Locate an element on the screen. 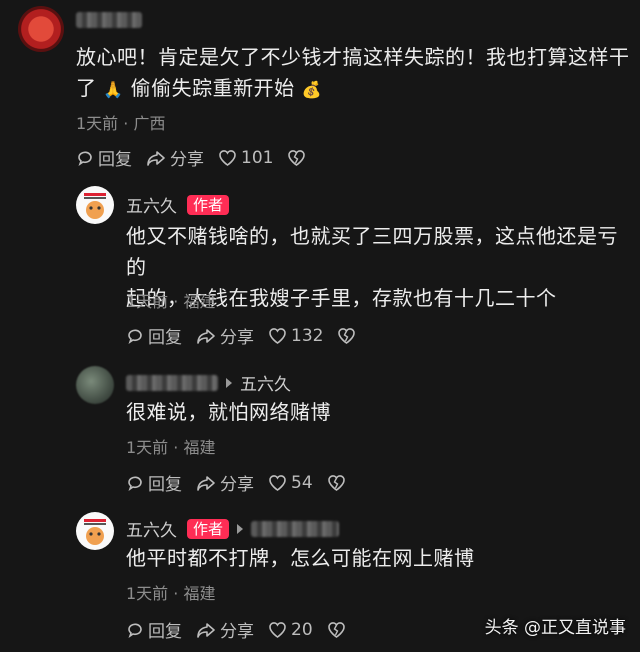 This screenshot has height=652, width=640. like-count: 20 is located at coordinates (302, 629).